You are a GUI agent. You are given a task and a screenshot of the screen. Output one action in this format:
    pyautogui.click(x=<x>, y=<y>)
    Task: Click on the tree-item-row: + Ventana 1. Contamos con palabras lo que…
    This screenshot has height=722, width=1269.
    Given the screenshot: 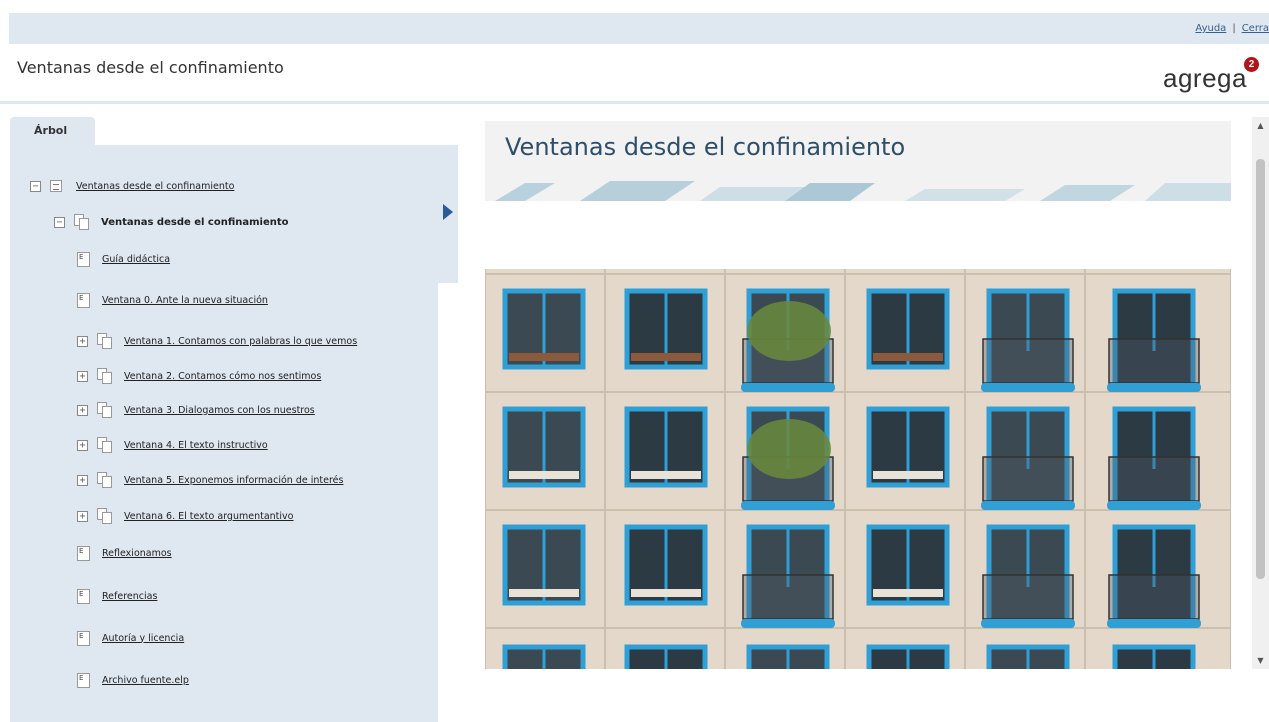 What is the action you would take?
    pyautogui.click(x=217, y=341)
    